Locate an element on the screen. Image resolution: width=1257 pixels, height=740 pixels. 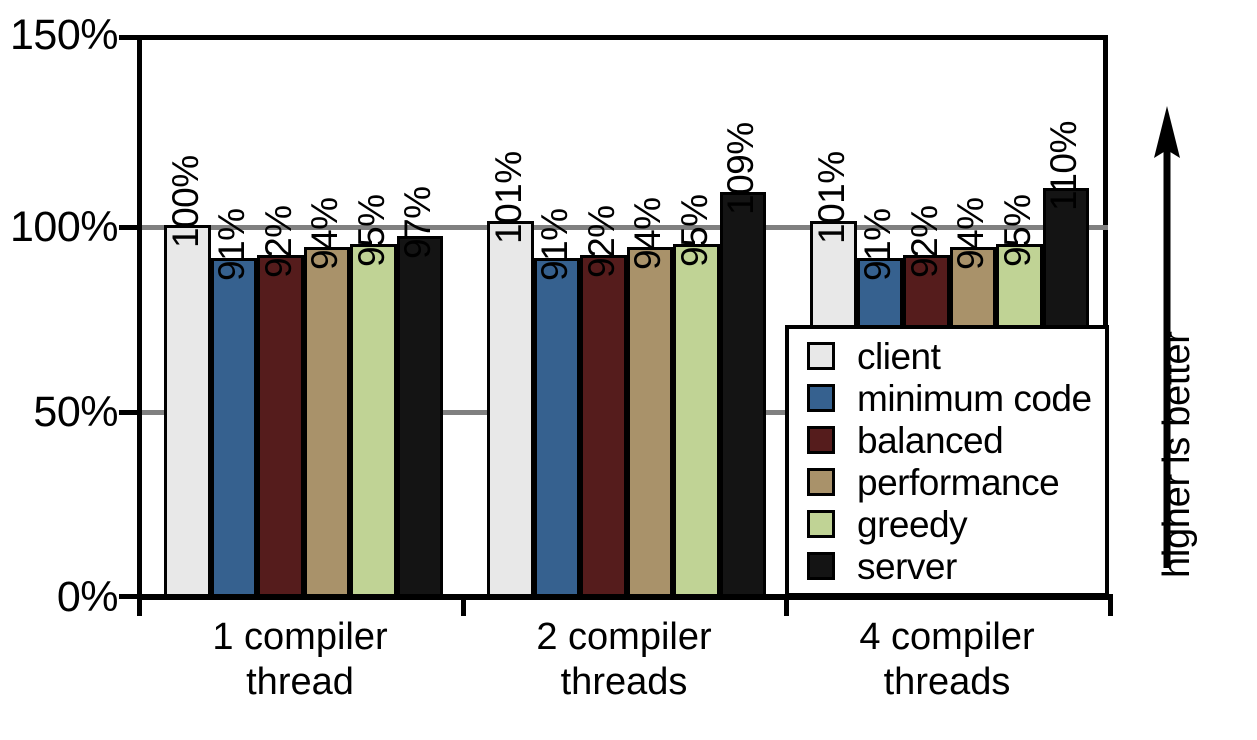
legend-item: performance is located at coordinates (956, 482).